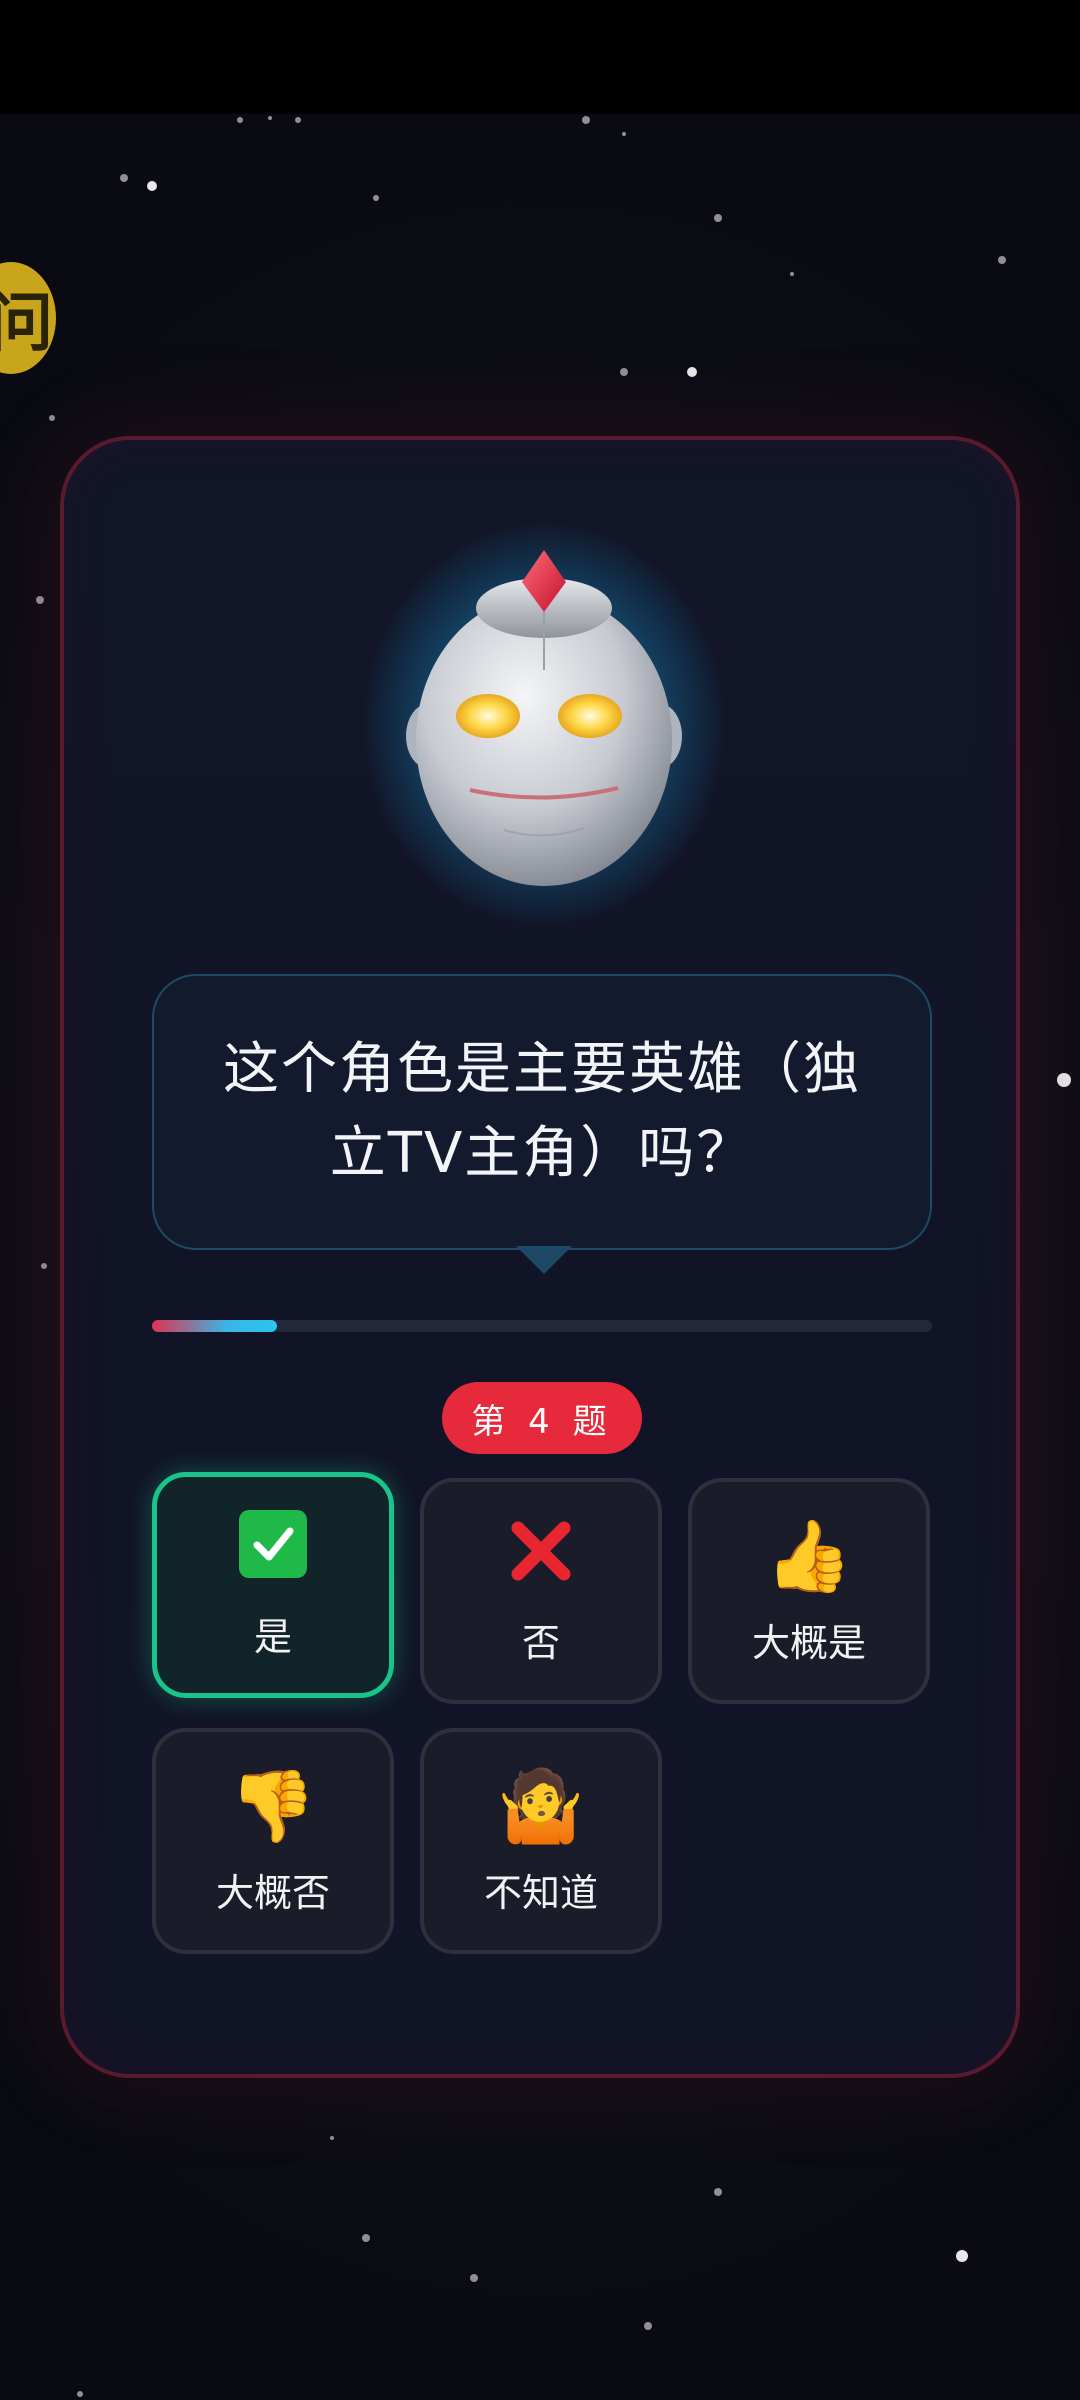 Image resolution: width=1080 pixels, height=2400 pixels. I want to click on progress-fill, so click(214, 1326).